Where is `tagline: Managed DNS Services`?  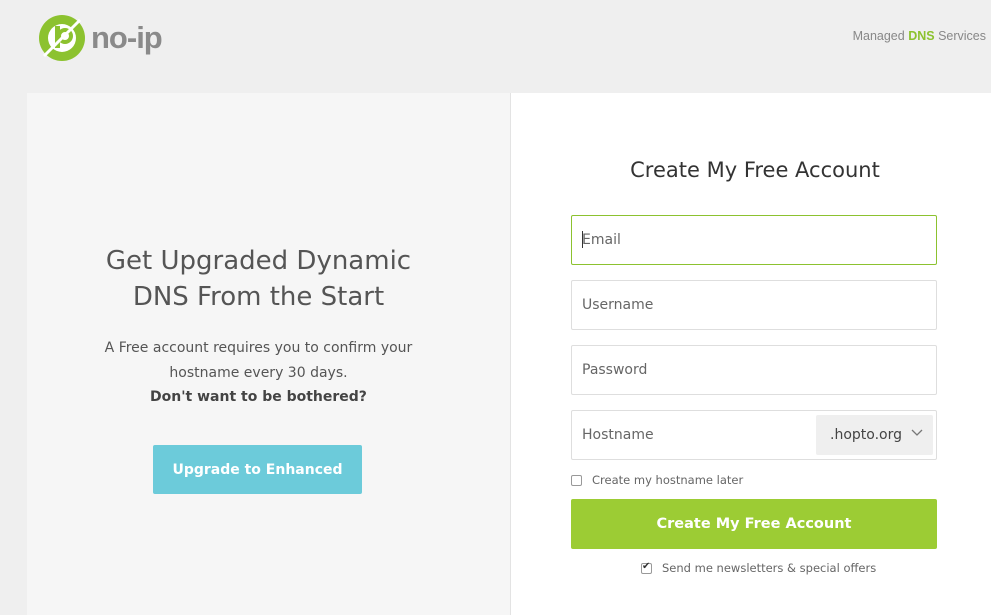
tagline: Managed DNS Services is located at coordinates (919, 36).